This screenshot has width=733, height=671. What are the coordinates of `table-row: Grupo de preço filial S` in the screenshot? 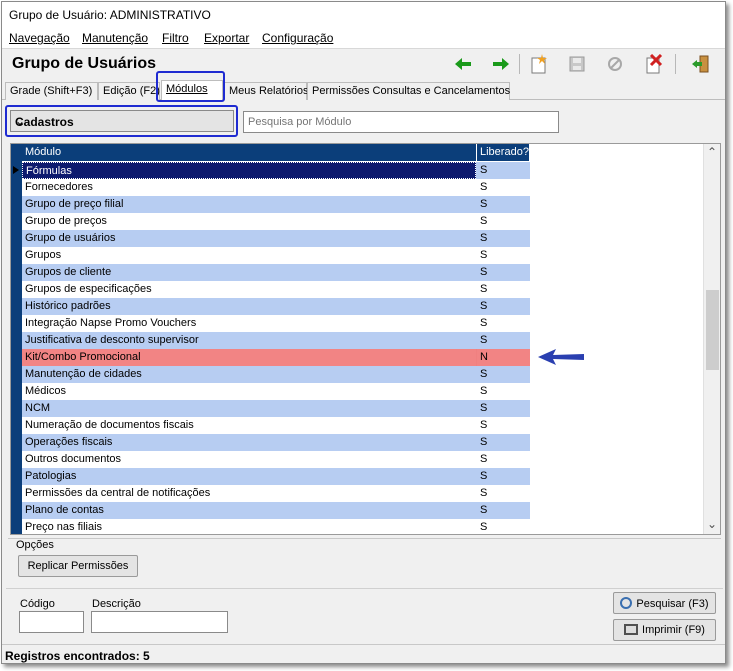 It's located at (276, 204).